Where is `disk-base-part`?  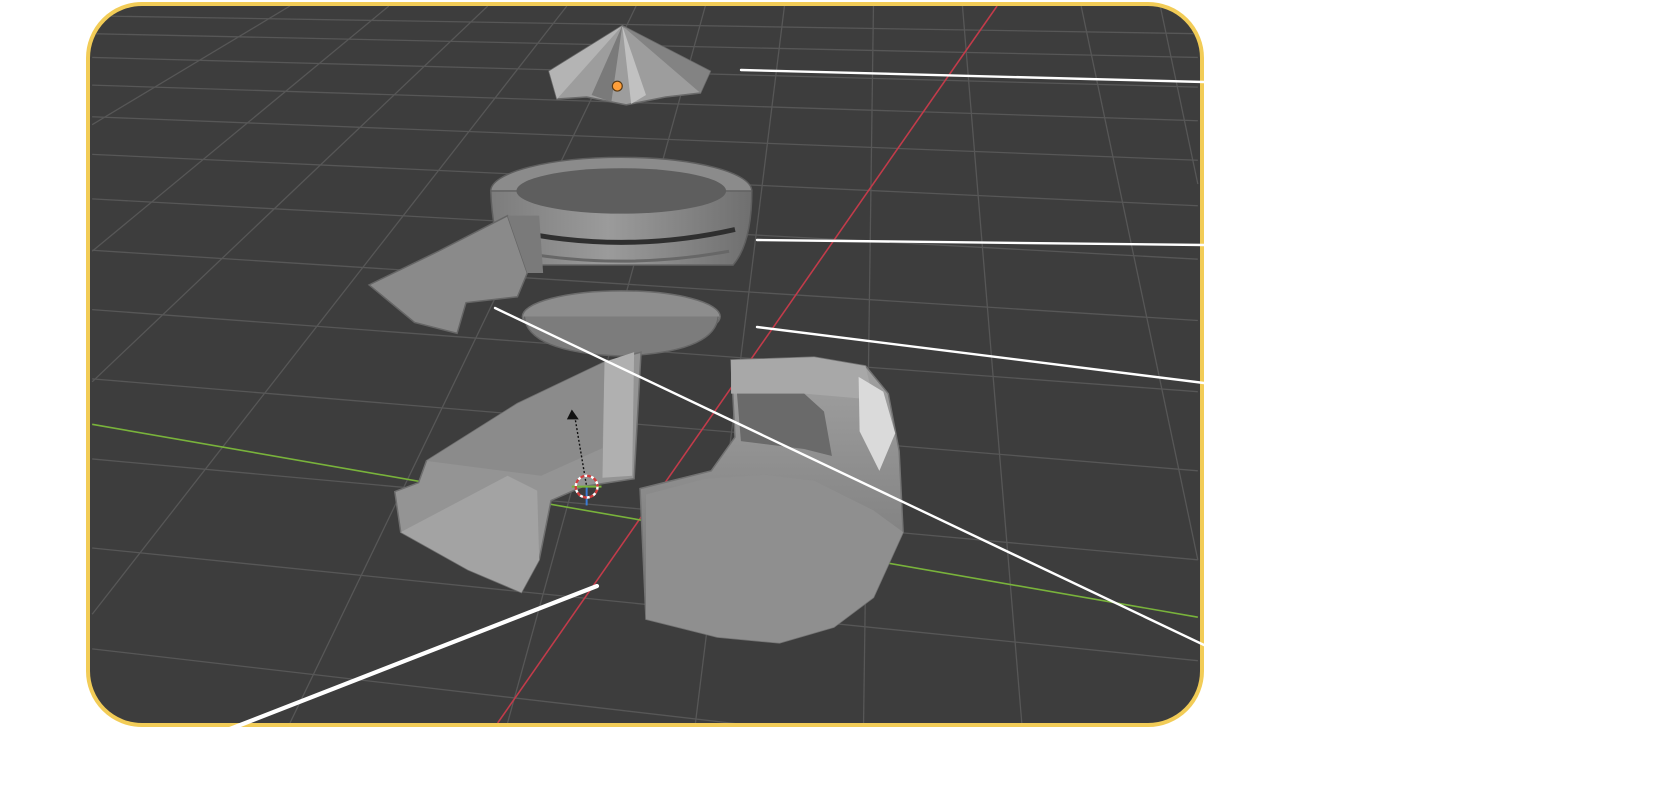
disk-base-part is located at coordinates (621, 323).